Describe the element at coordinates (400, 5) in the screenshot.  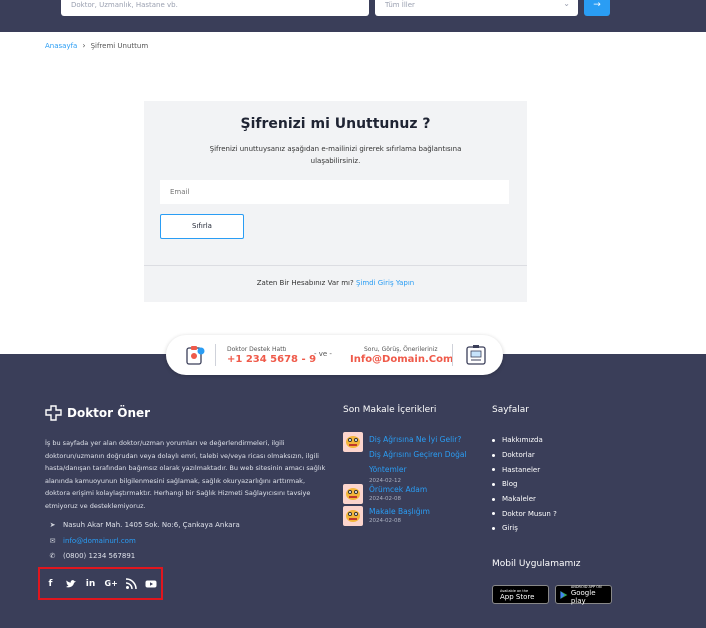
I see `city-select-label: Tüm İller` at that location.